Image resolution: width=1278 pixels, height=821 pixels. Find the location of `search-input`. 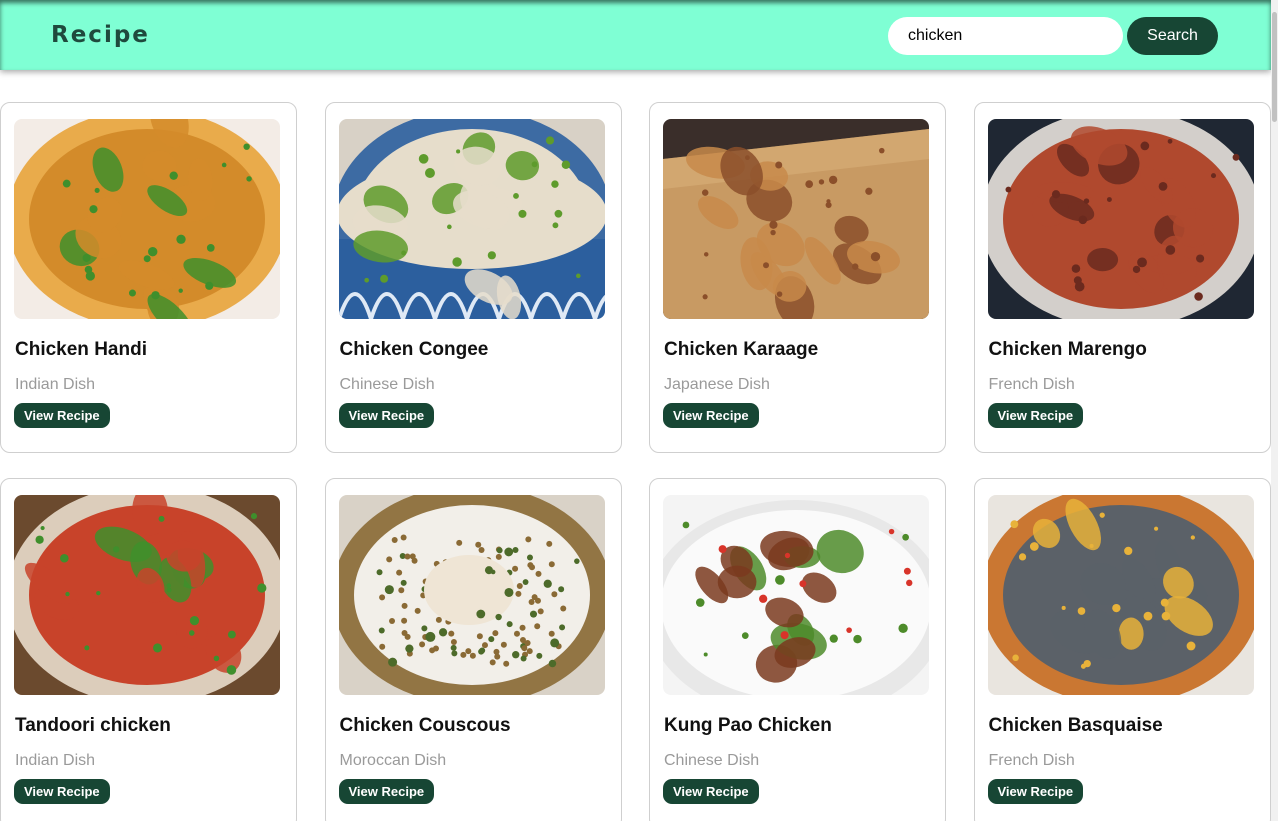

search-input is located at coordinates (1005, 36).